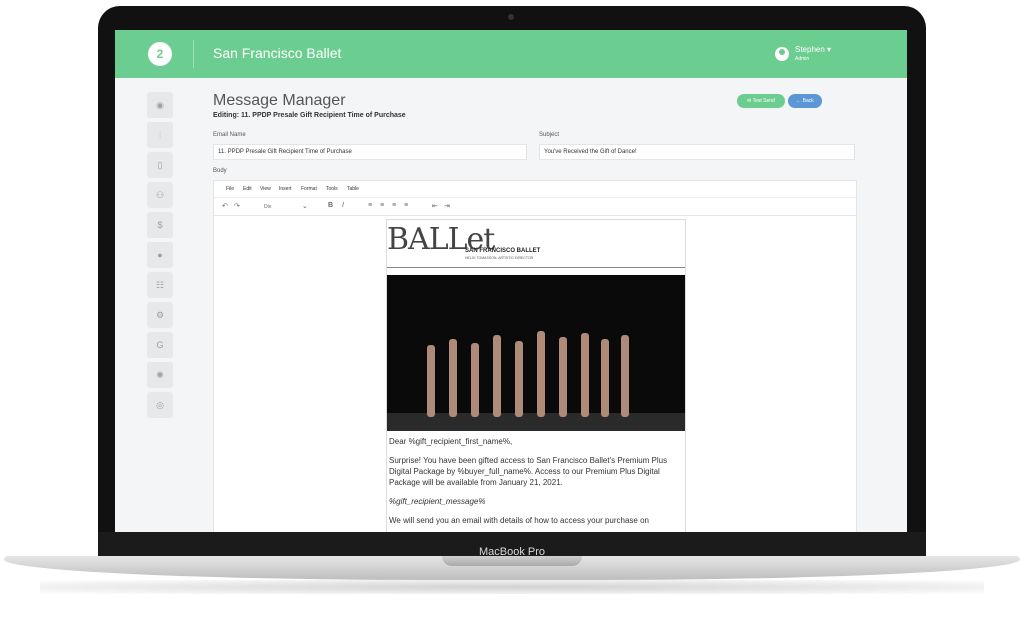 Image resolution: width=1024 pixels, height=618 pixels. What do you see at coordinates (499, 258) in the screenshot?
I see `artistic-director: HELGI TOMASSON, ARTISTIC DIRECTOR` at bounding box center [499, 258].